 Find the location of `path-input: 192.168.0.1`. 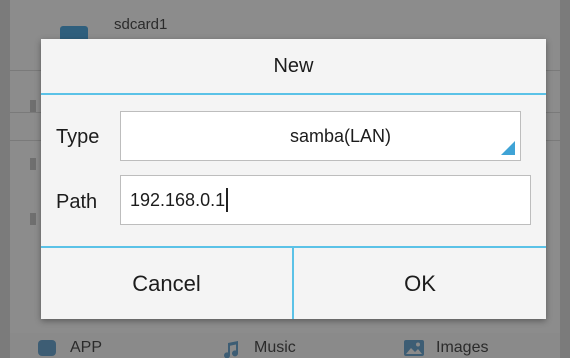

path-input: 192.168.0.1 is located at coordinates (325, 200).